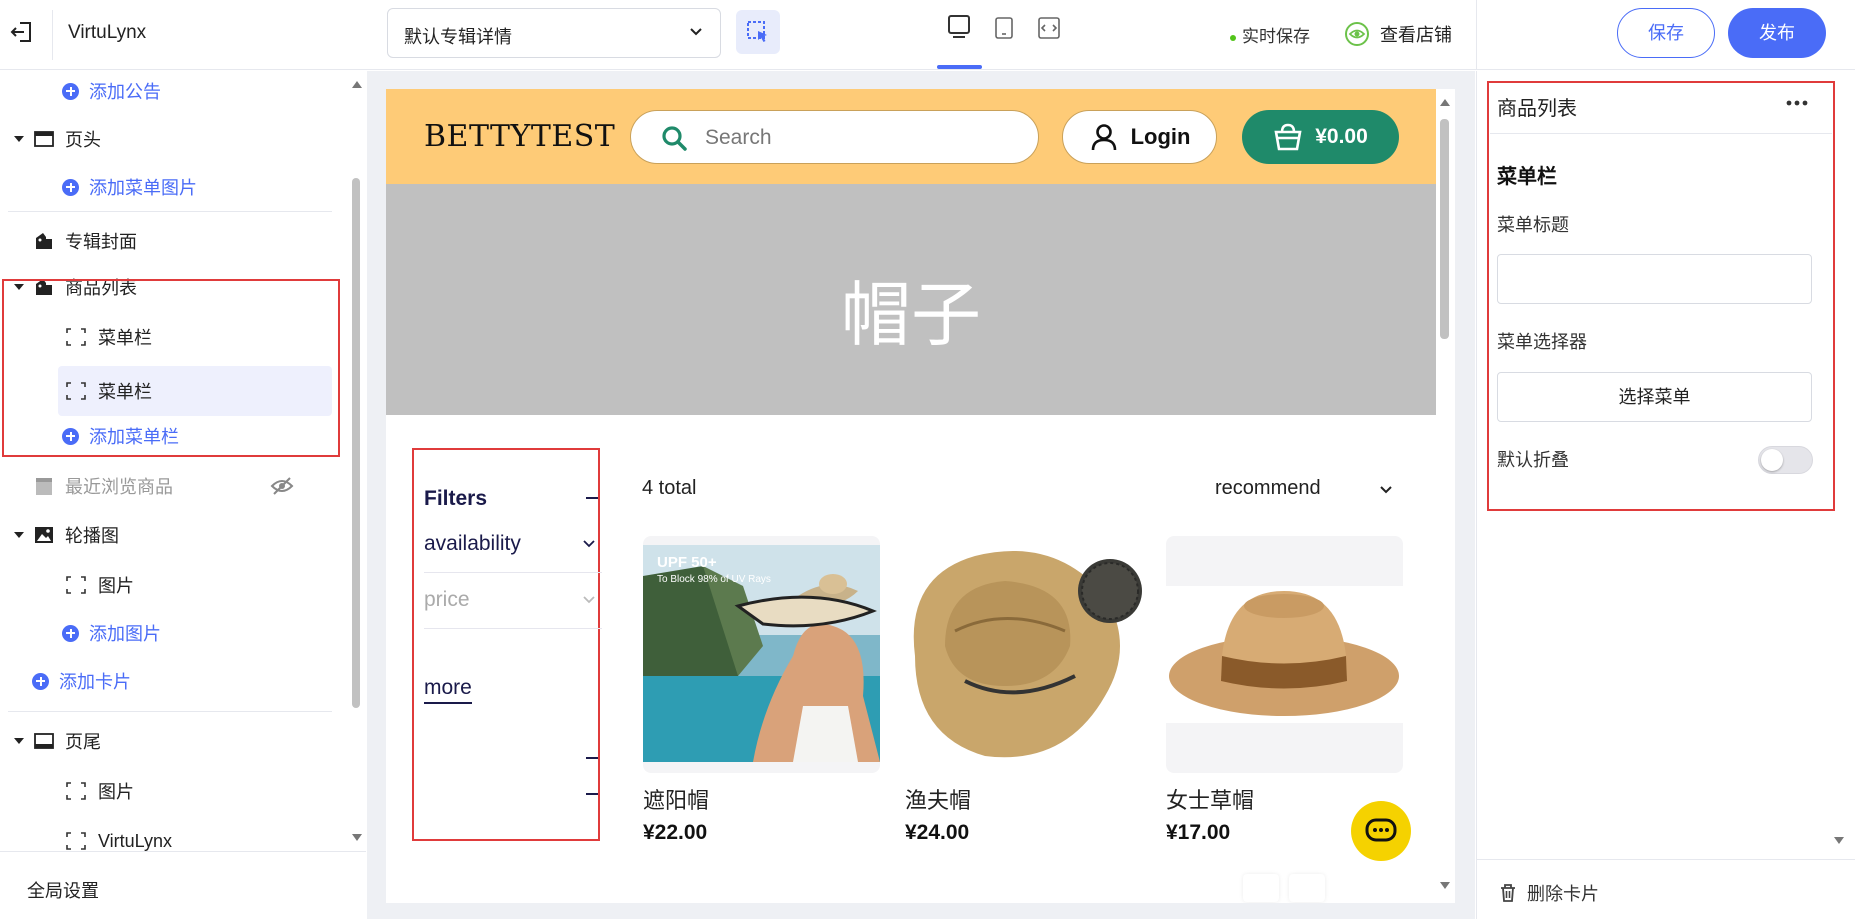 Image resolution: width=1855 pixels, height=919 pixels. Describe the element at coordinates (63, 891) in the screenshot. I see `global-settings-label: 全局设置` at that location.